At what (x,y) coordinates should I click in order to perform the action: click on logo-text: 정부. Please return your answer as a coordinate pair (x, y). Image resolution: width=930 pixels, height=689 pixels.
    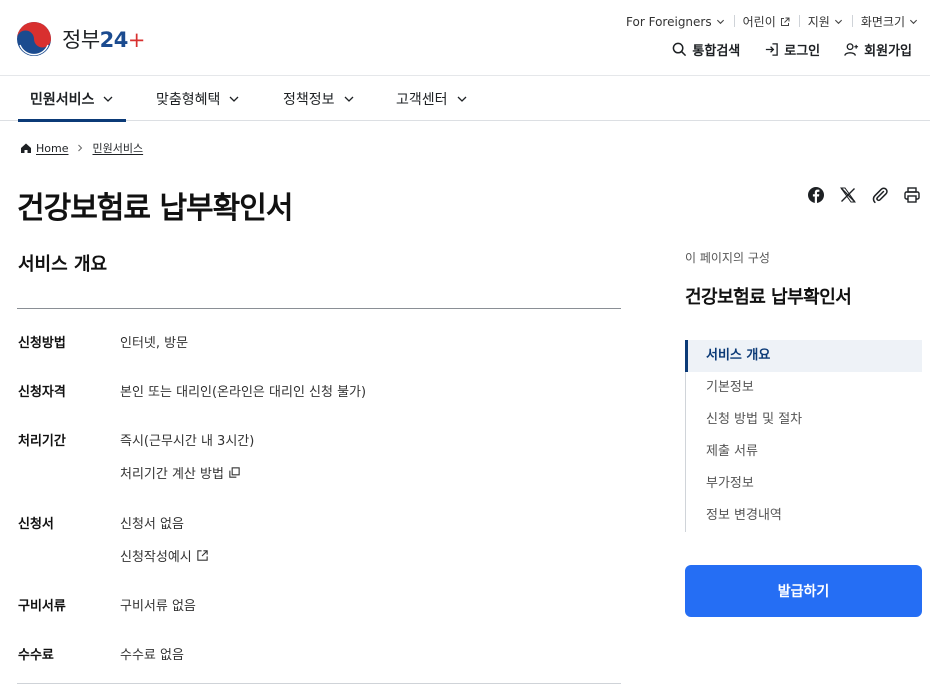
    Looking at the image, I should click on (81, 40).